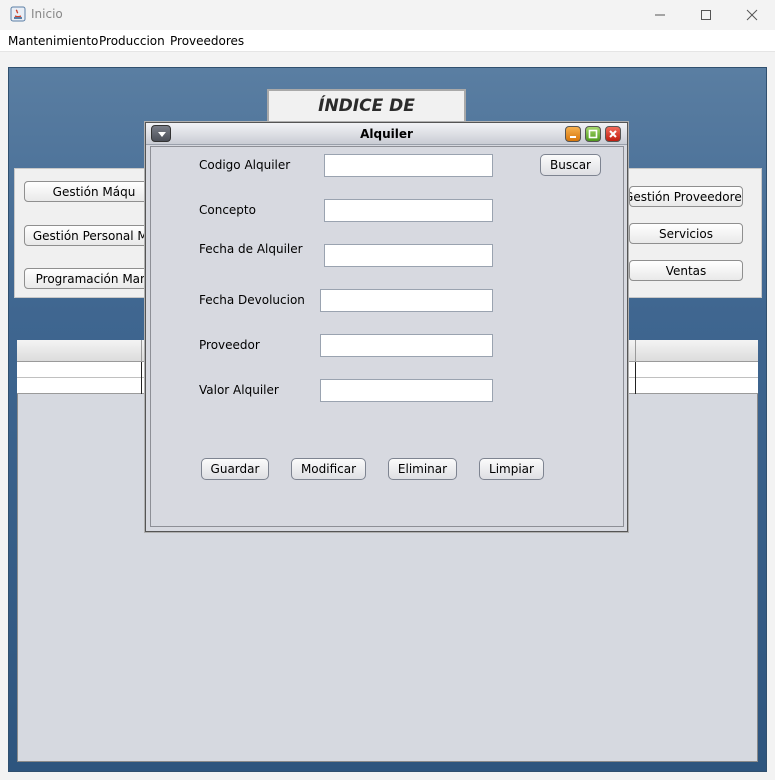  I want to click on gestion-proveedores-button: Gestión Proveedores, so click(686, 196).